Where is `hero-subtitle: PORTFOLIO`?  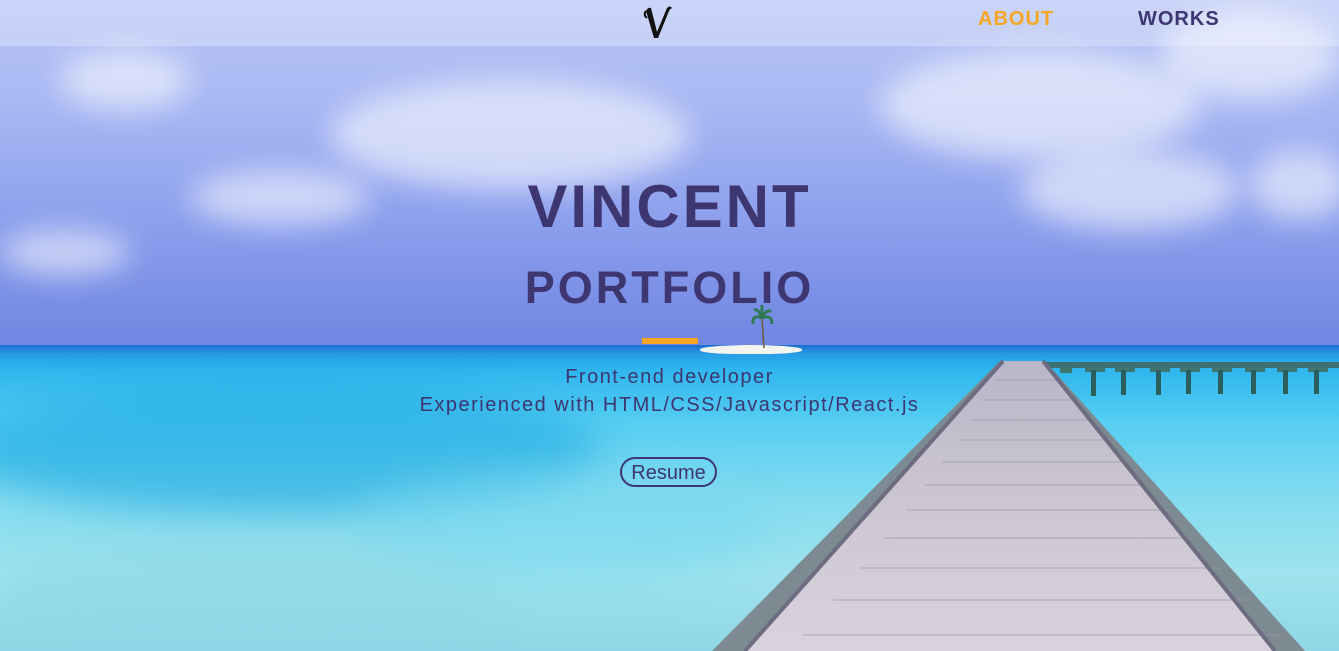
hero-subtitle: PORTFOLIO is located at coordinates (669, 287).